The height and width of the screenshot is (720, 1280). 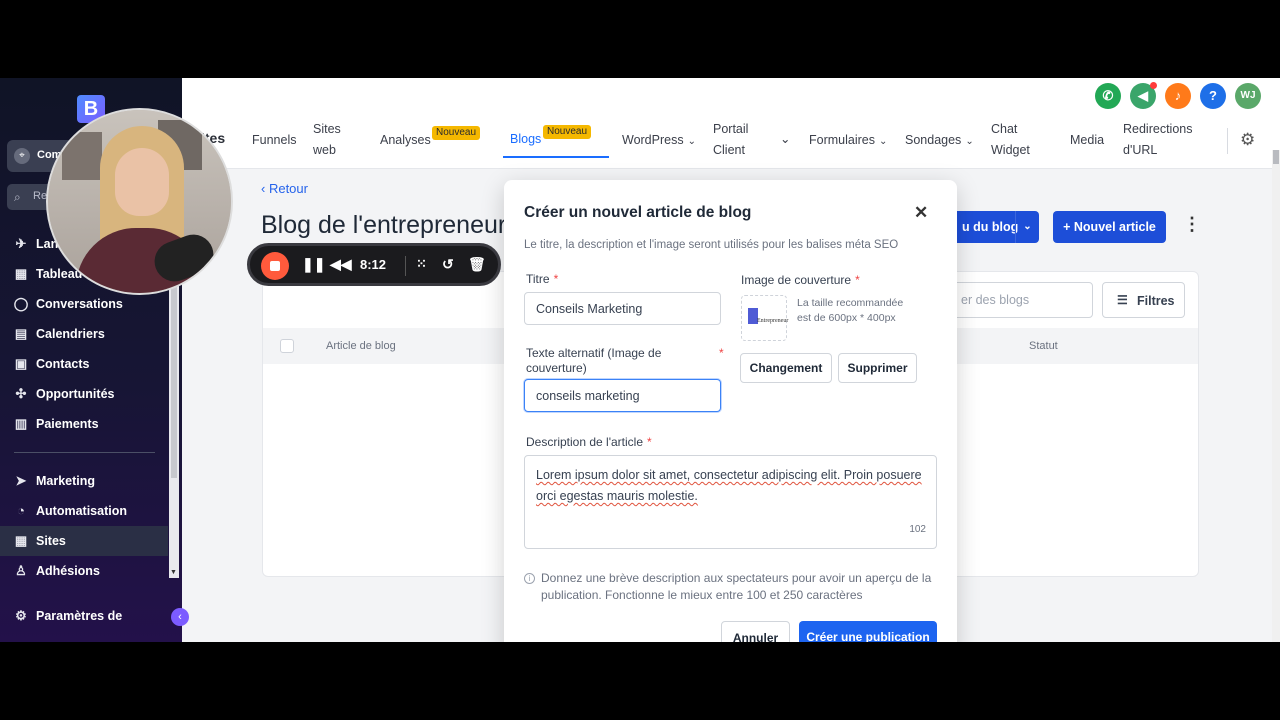 I want to click on tab-analyses: Analyses, so click(x=405, y=140).